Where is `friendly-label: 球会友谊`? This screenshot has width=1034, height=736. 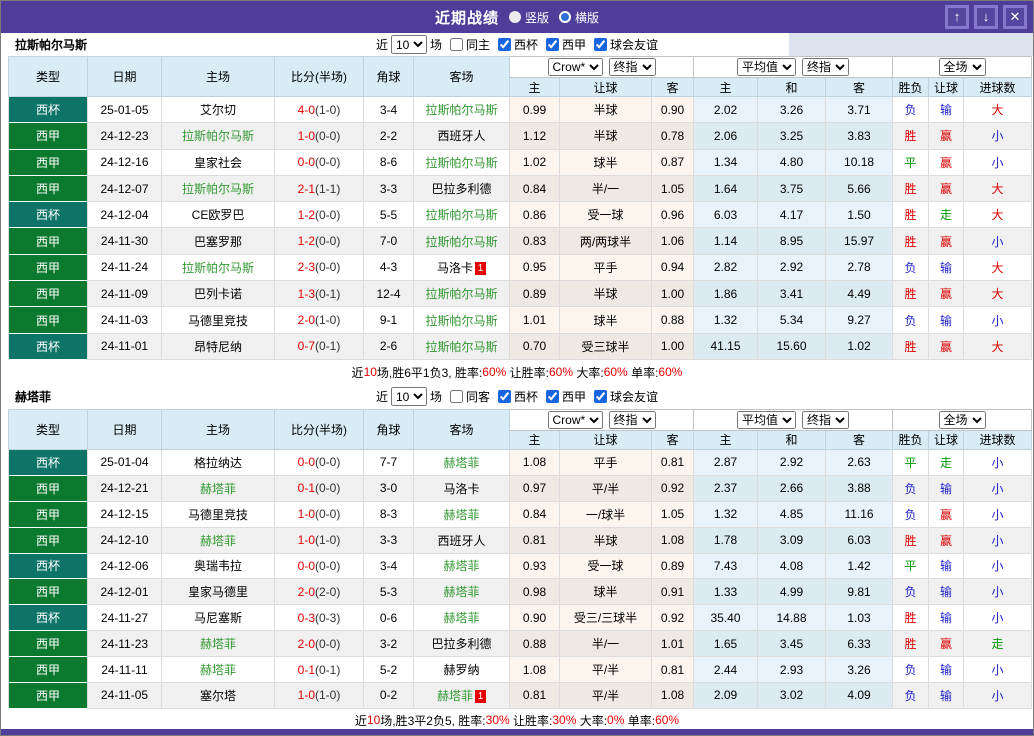
friendly-label: 球会友谊 is located at coordinates (634, 397).